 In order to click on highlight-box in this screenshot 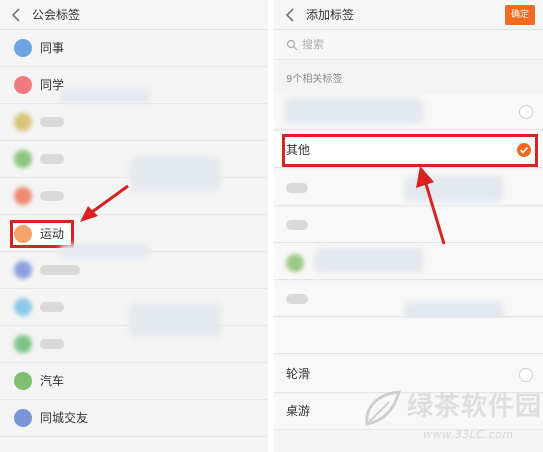, I will do `click(410, 150)`.